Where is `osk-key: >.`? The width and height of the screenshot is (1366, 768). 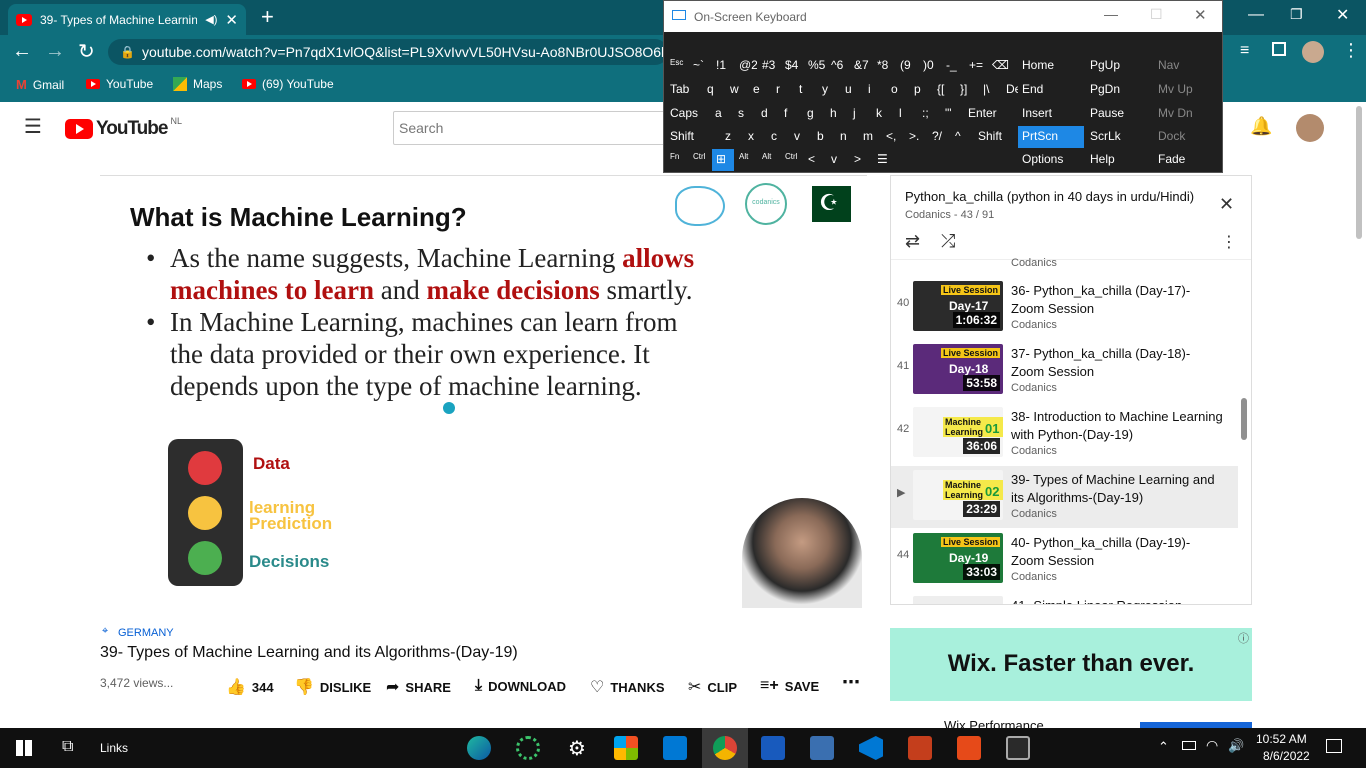 osk-key: >. is located at coordinates (916, 137).